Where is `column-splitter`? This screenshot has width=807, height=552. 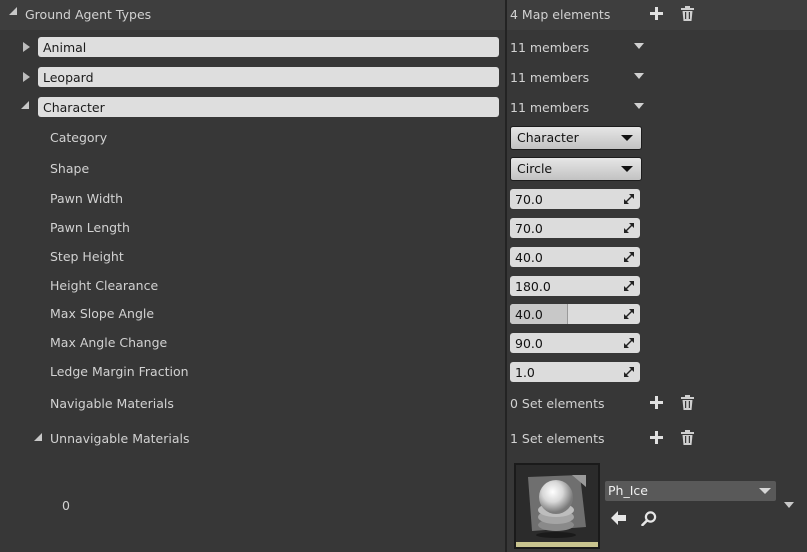
column-splitter is located at coordinates (506, 276).